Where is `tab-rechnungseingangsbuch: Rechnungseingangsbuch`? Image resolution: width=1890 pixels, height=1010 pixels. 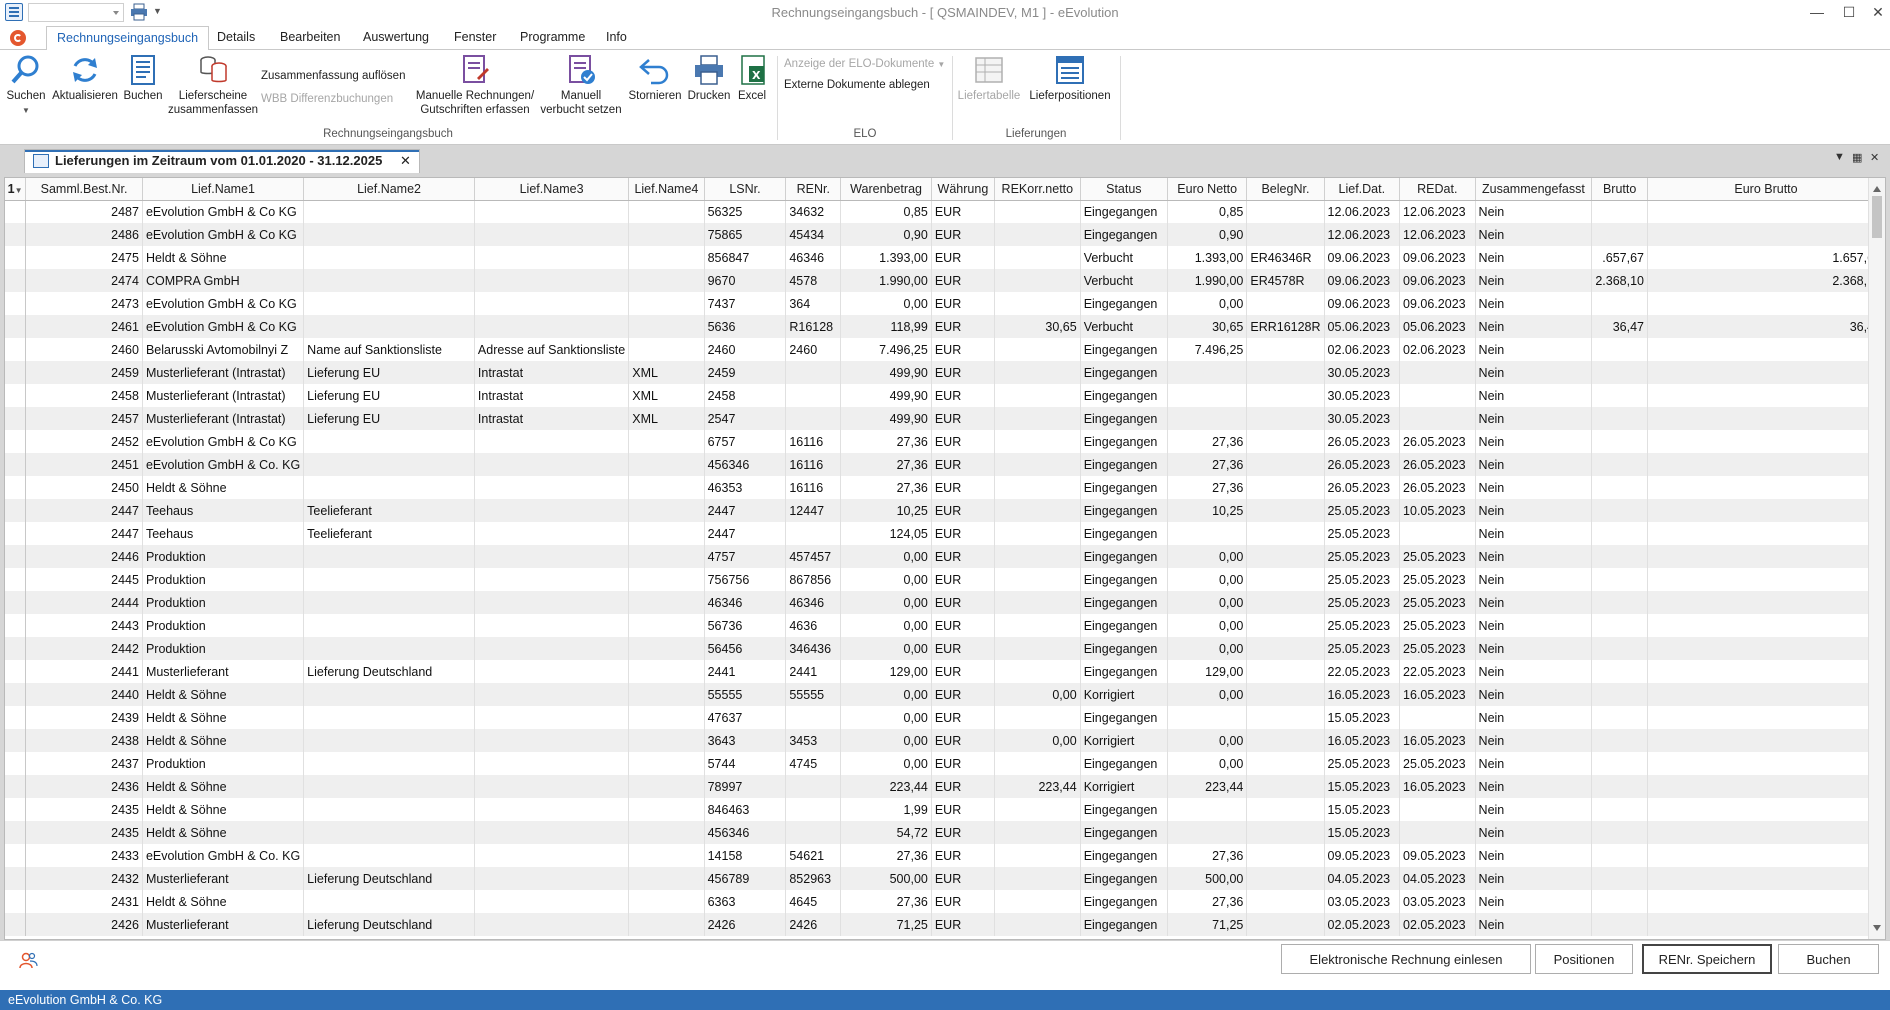
tab-rechnungseingangsbuch: Rechnungseingangsbuch is located at coordinates (128, 38).